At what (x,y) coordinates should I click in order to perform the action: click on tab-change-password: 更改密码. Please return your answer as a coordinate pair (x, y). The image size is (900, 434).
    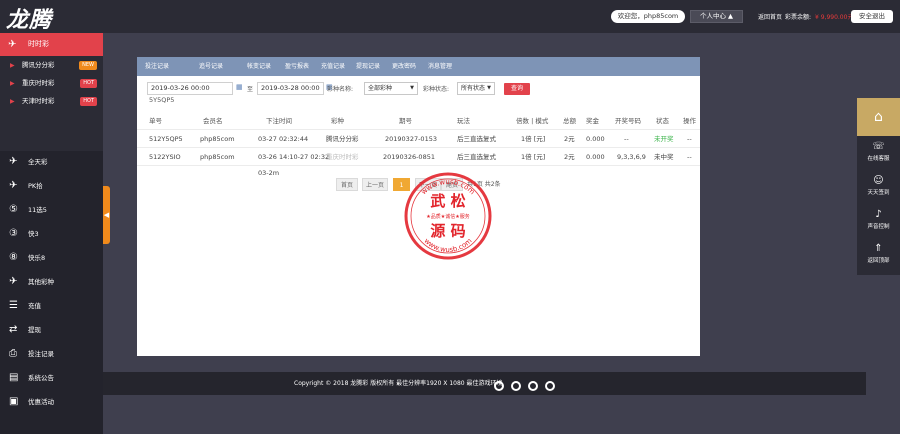
    Looking at the image, I should click on (404, 66).